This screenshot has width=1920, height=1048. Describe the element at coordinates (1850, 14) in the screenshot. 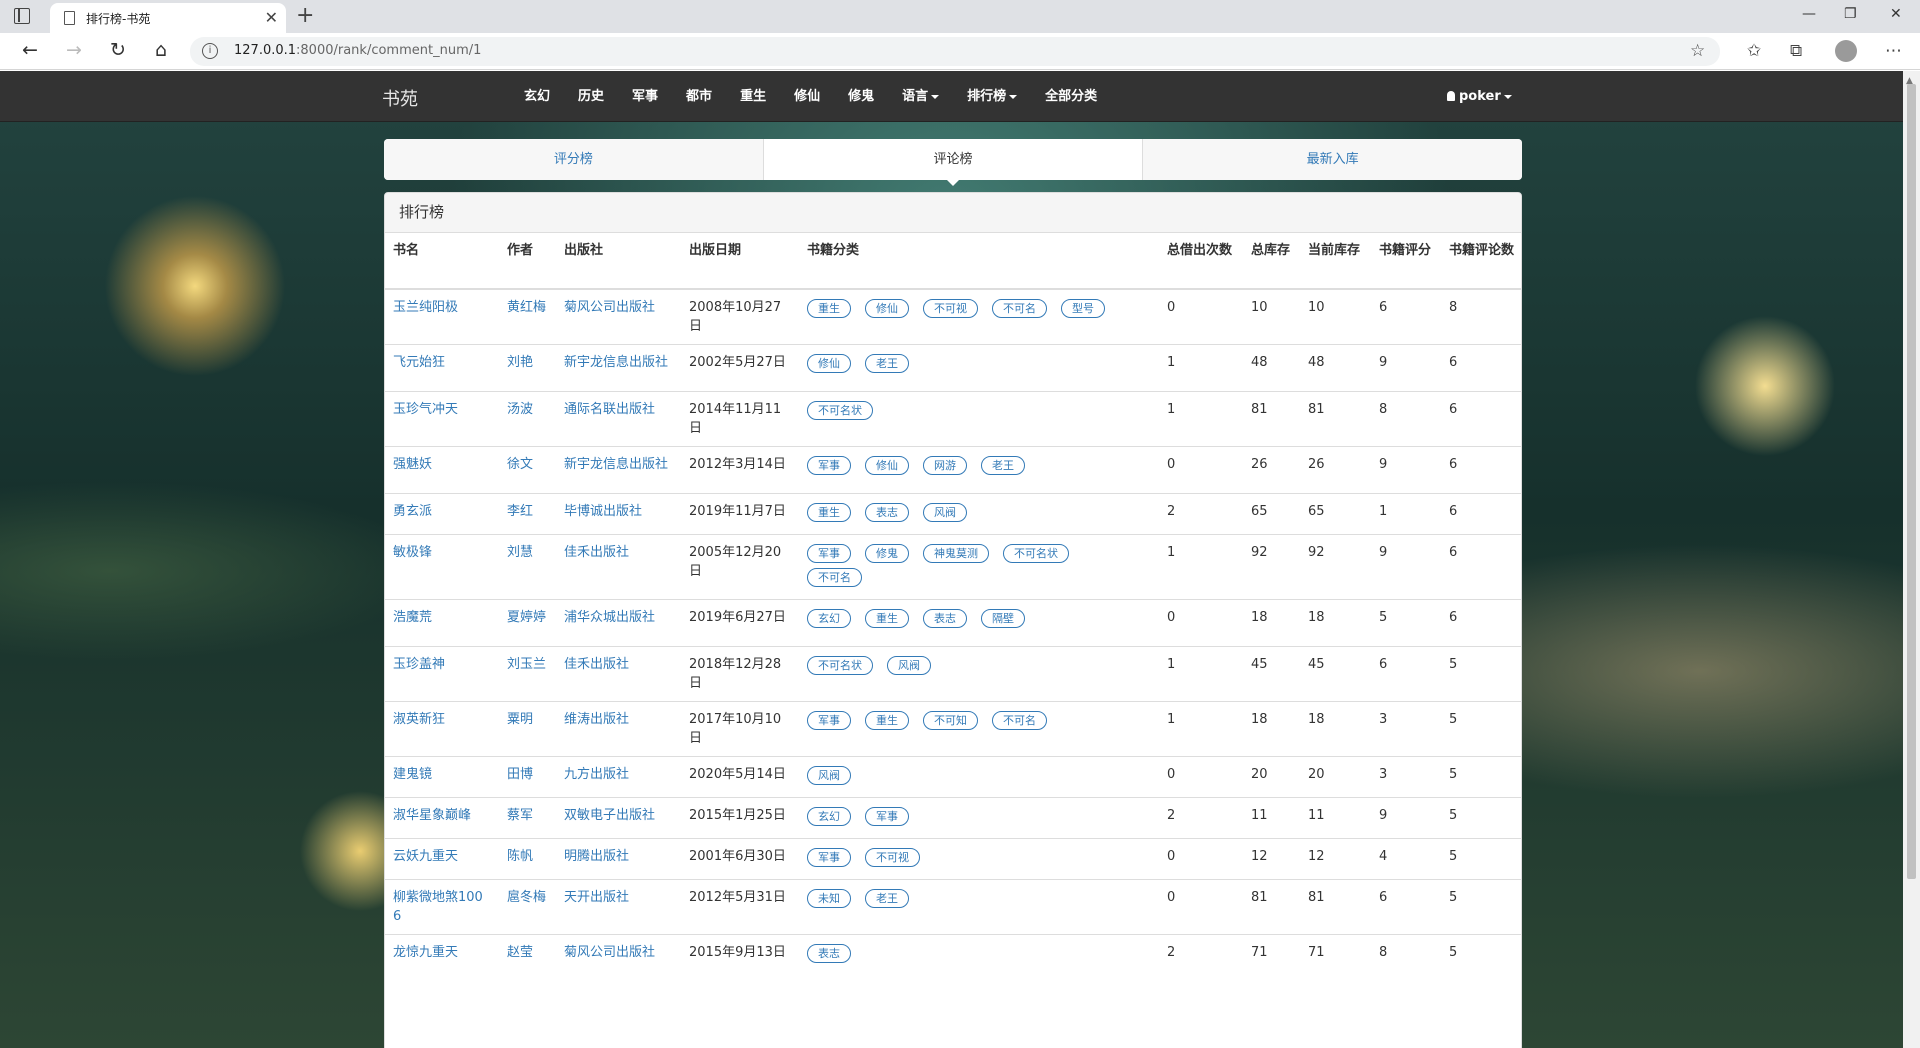

I see `restore-icon: ❐` at that location.